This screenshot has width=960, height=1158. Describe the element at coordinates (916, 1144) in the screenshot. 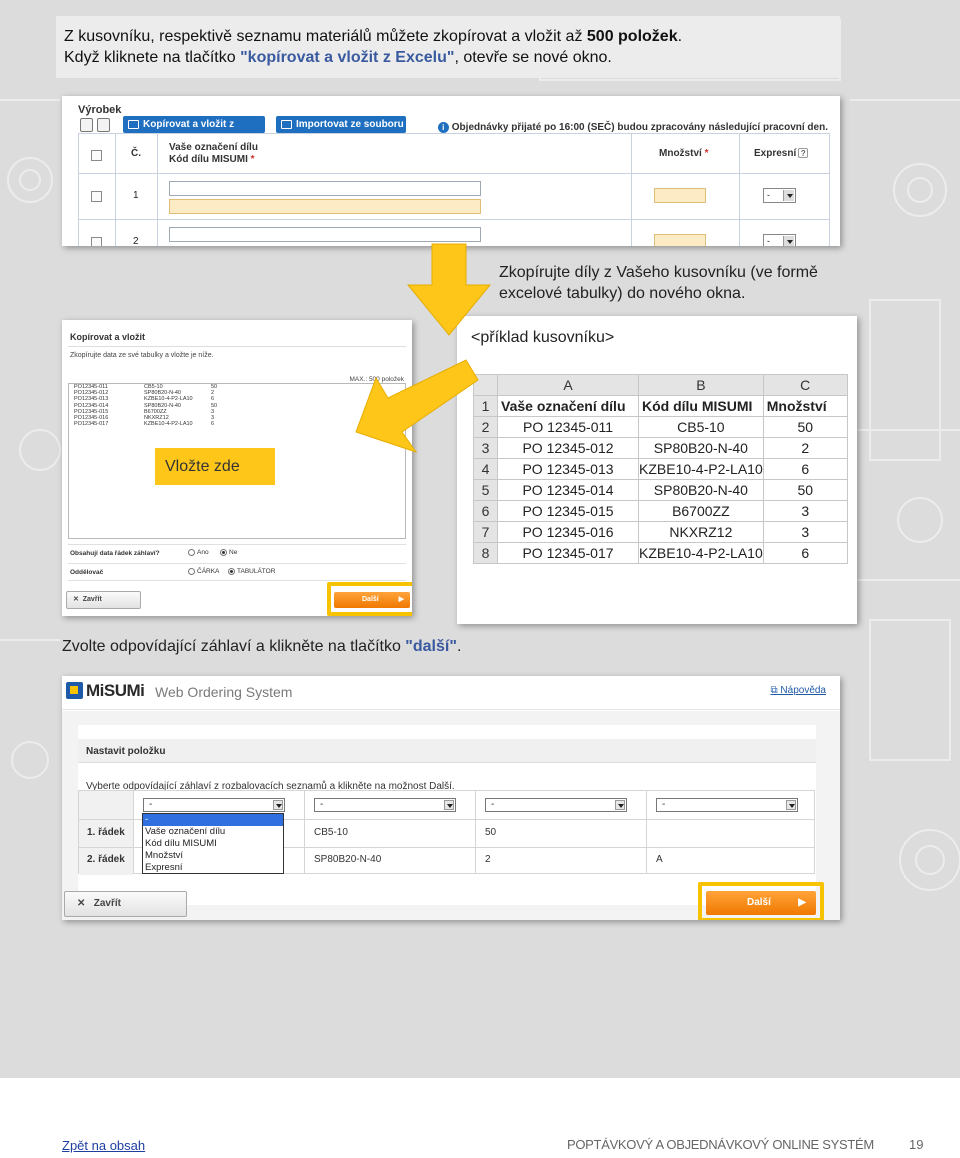

I see `page-number: 19` at that location.